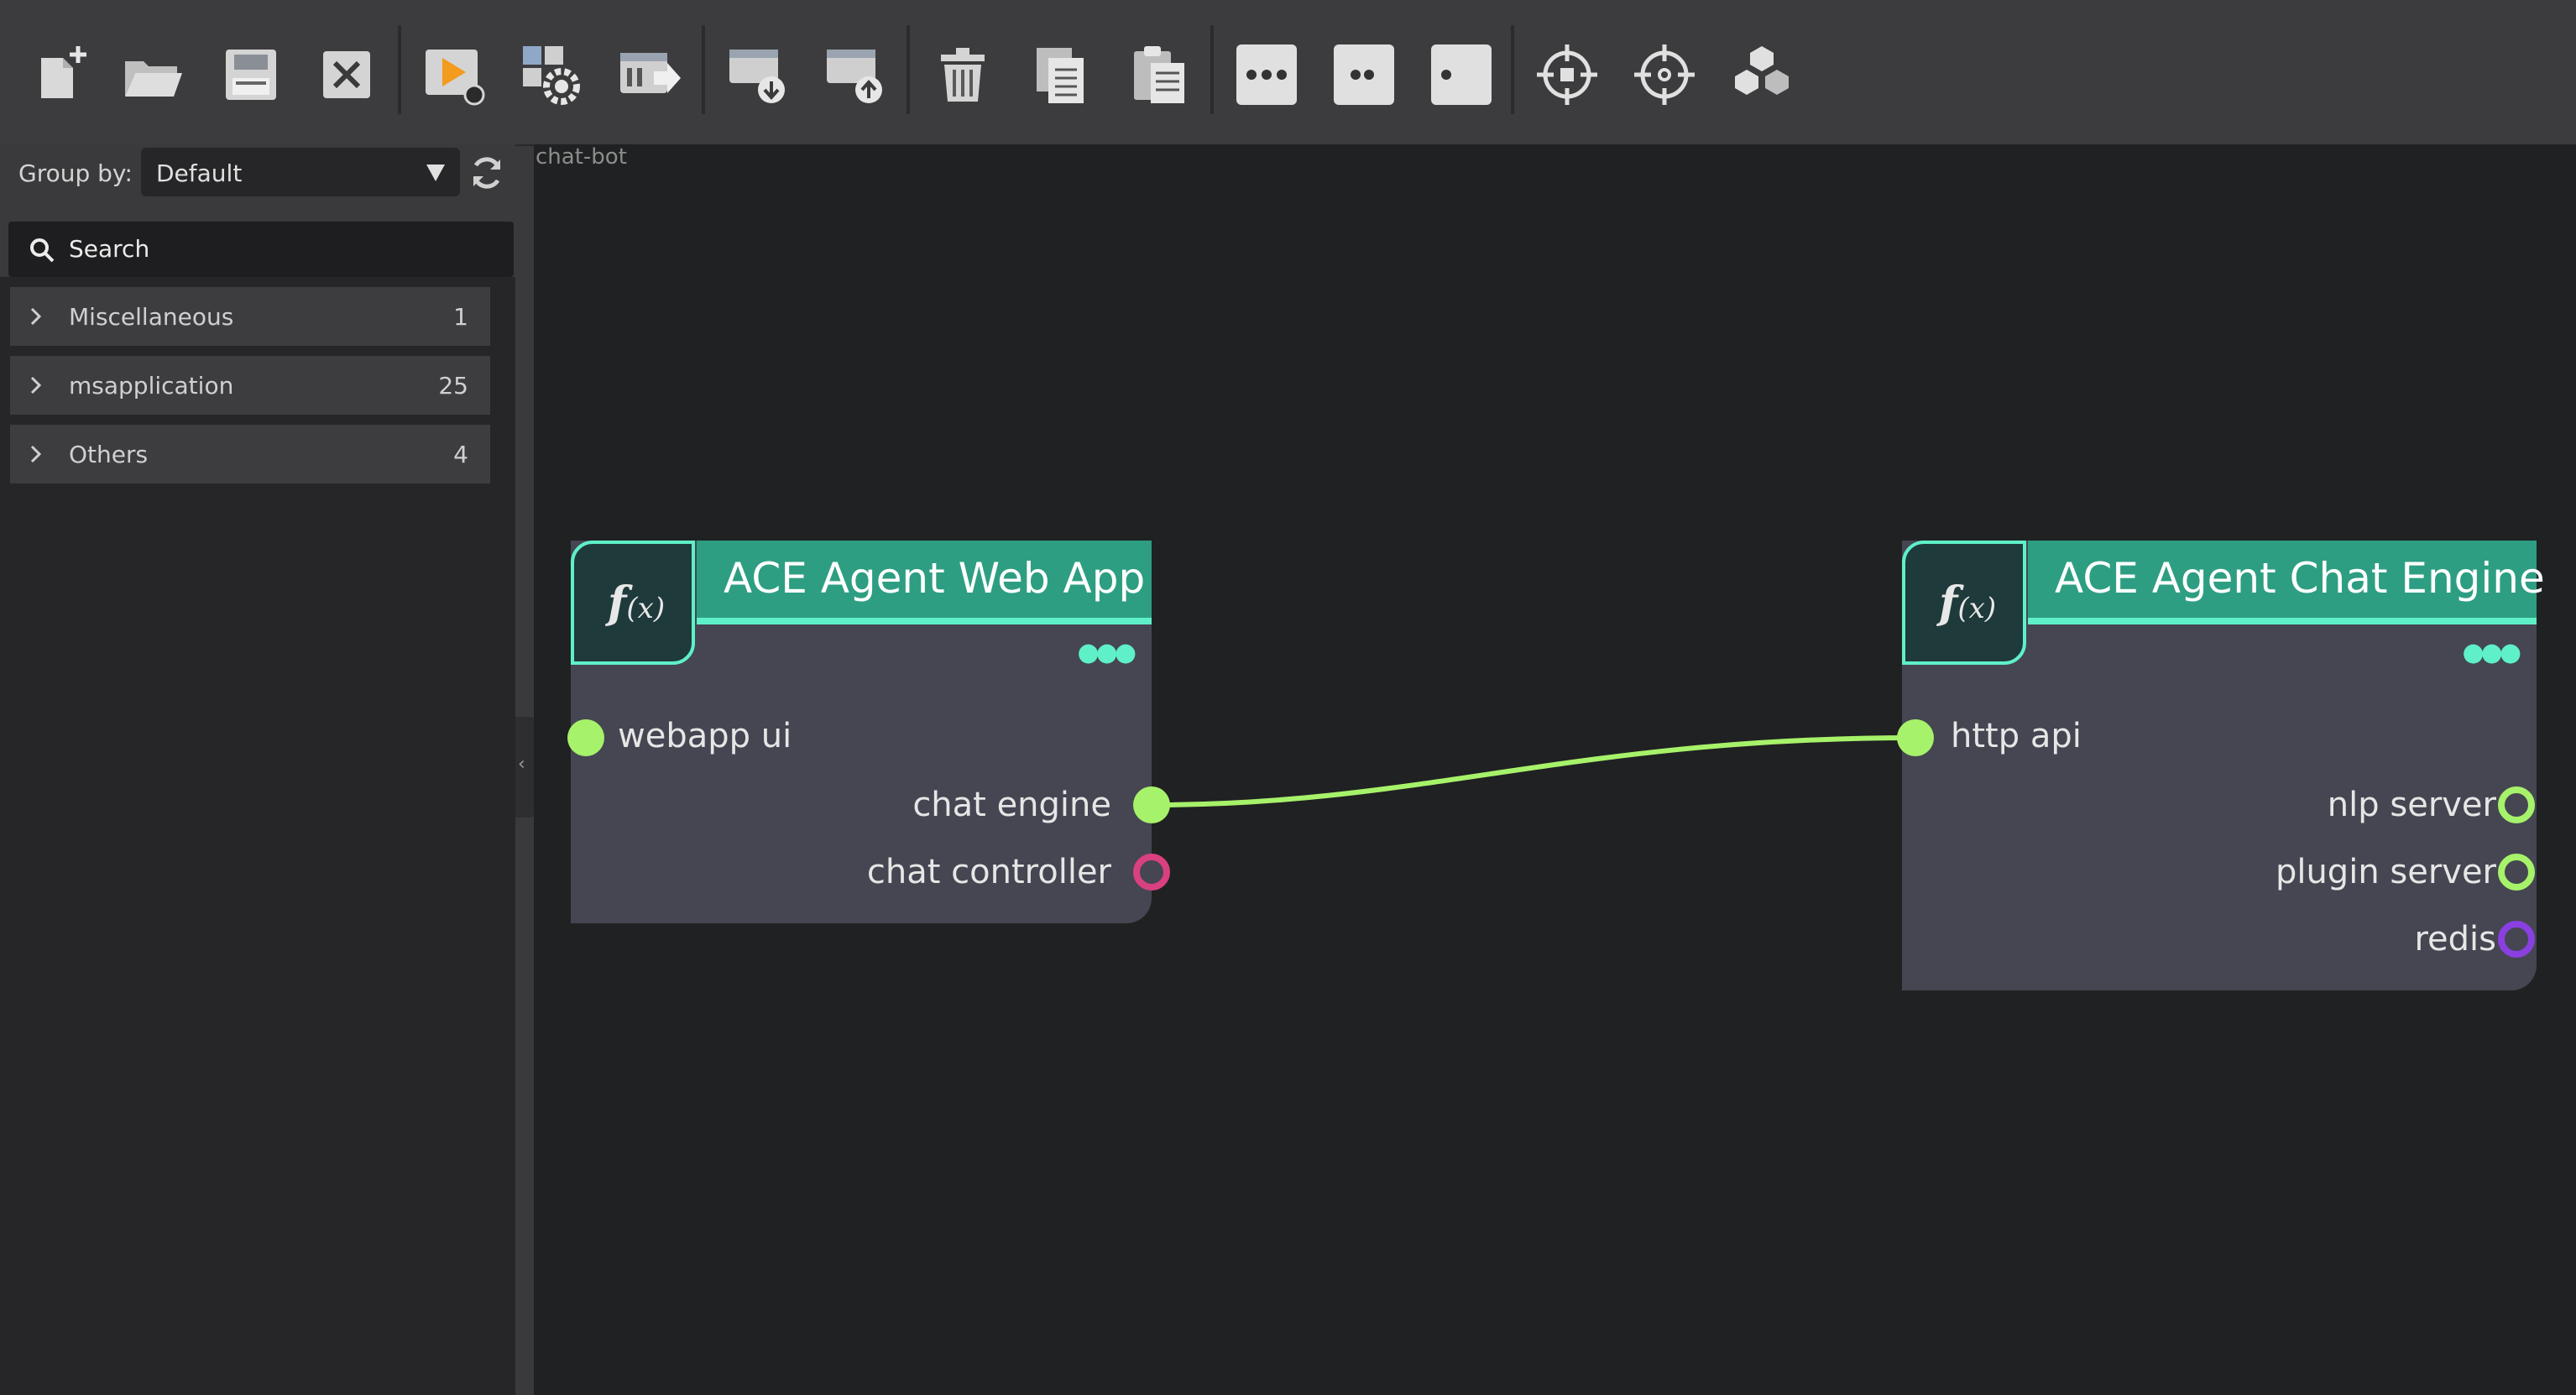  I want to click on category-label: Others, so click(109, 455).